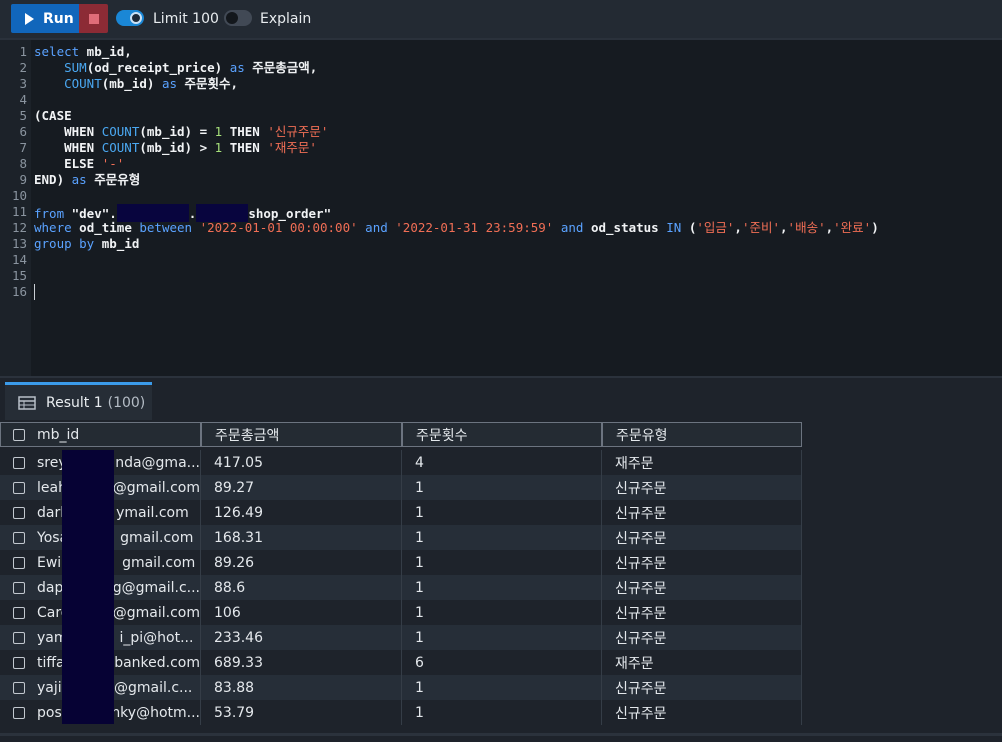 The image size is (1002, 742). Describe the element at coordinates (50, 587) in the screenshot. I see `mb-id-prefix: dap` at that location.